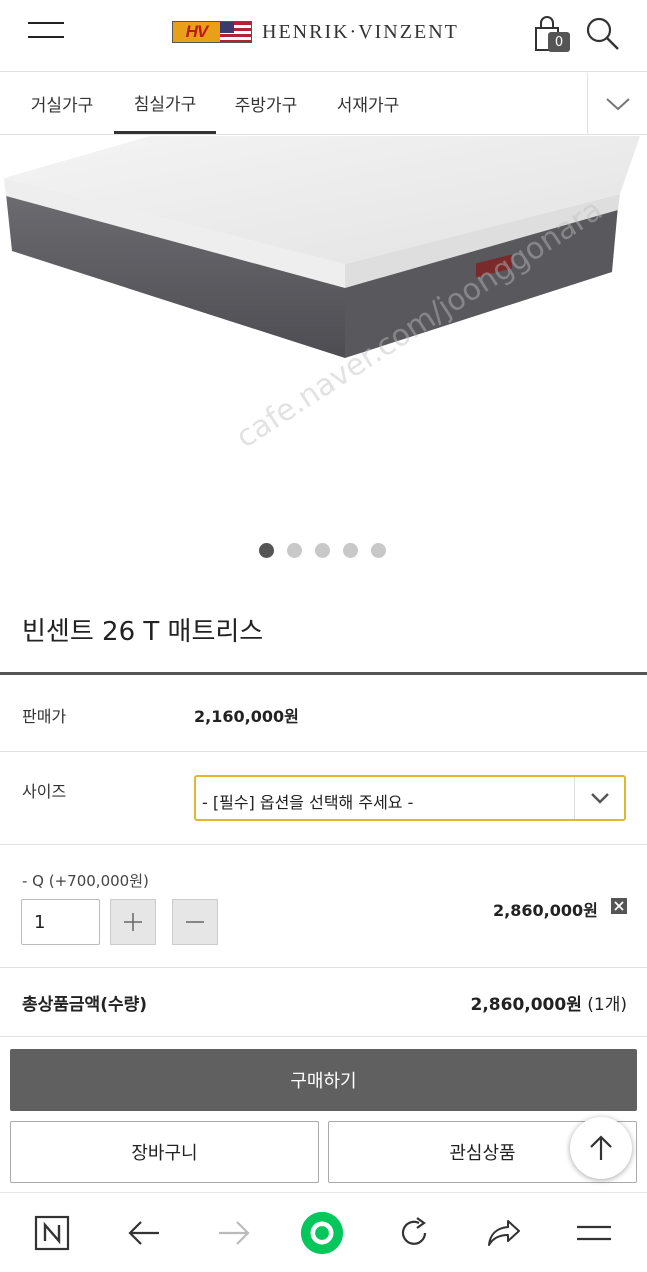 The width and height of the screenshot is (647, 1272). I want to click on buy-button: 구매하기, so click(323, 1080).